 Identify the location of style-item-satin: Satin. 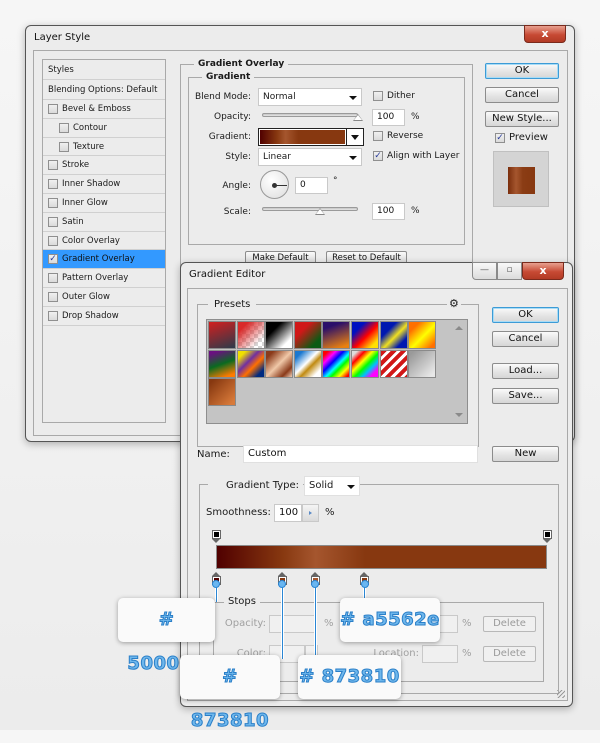
(104, 222).